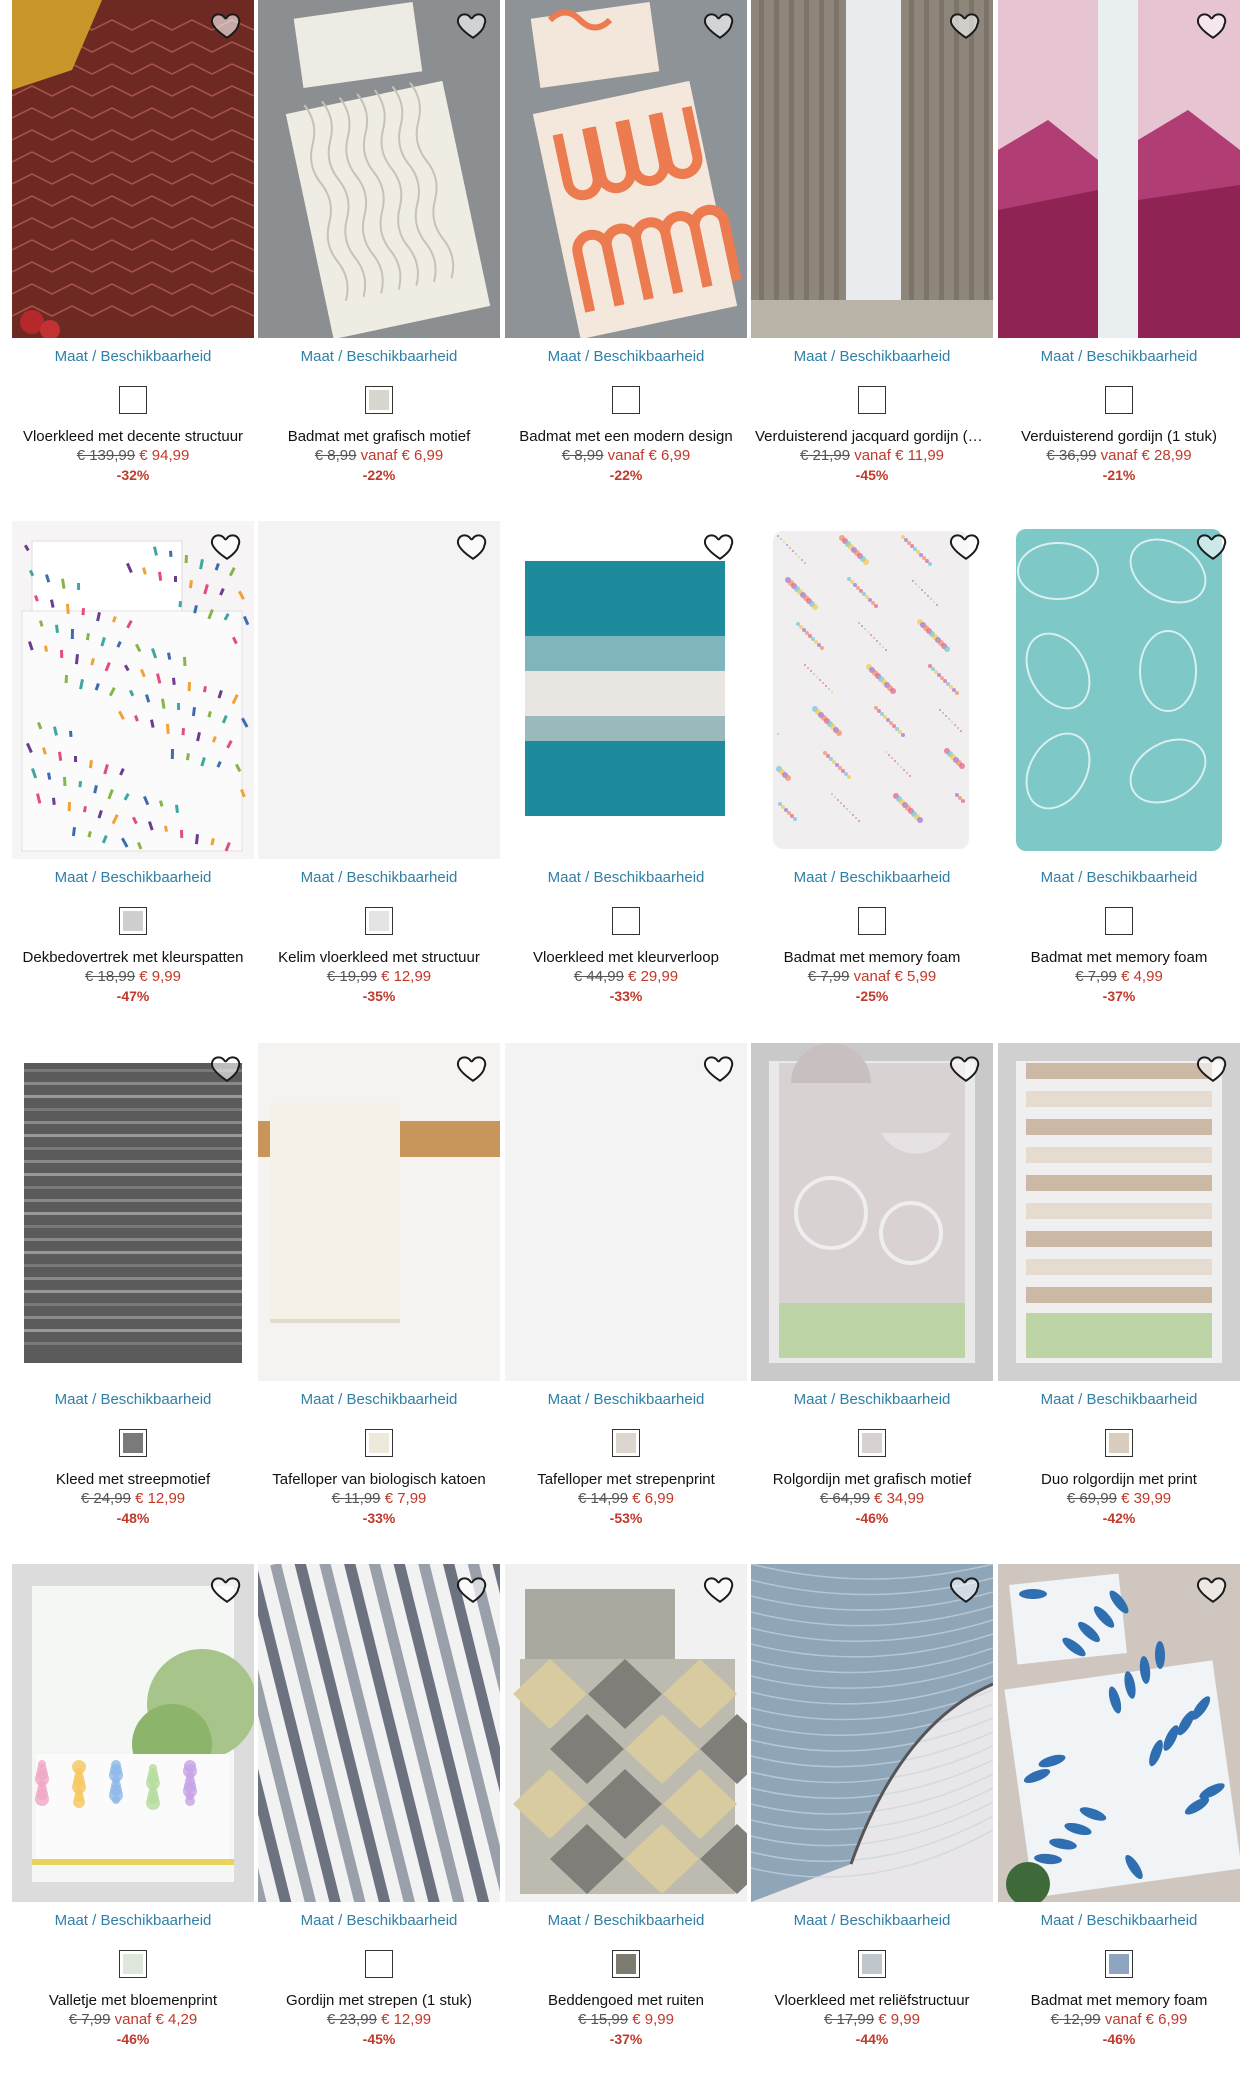 This screenshot has width=1250, height=2082. I want to click on product-title: Gordijn met strepen (1 stuk), so click(379, 2001).